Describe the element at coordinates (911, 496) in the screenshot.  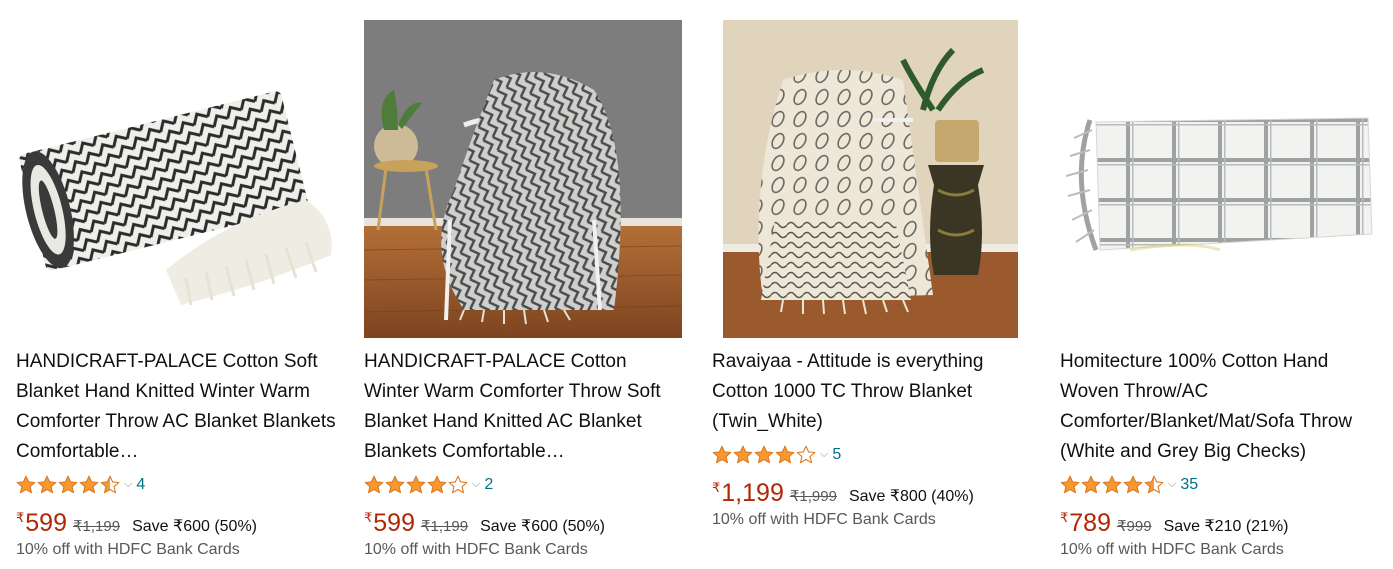
I see `savings-text: Save ₹800 (40%)` at that location.